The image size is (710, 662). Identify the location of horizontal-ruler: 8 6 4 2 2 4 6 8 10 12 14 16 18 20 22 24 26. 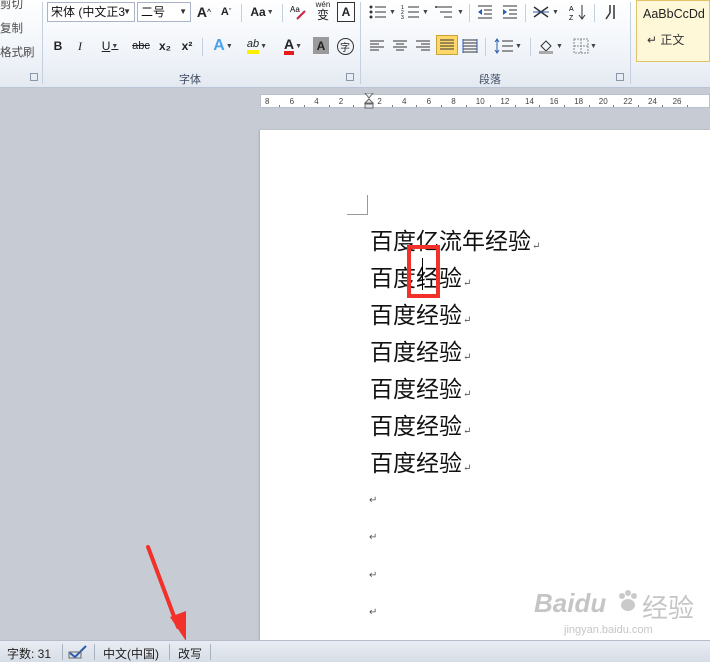
(485, 101).